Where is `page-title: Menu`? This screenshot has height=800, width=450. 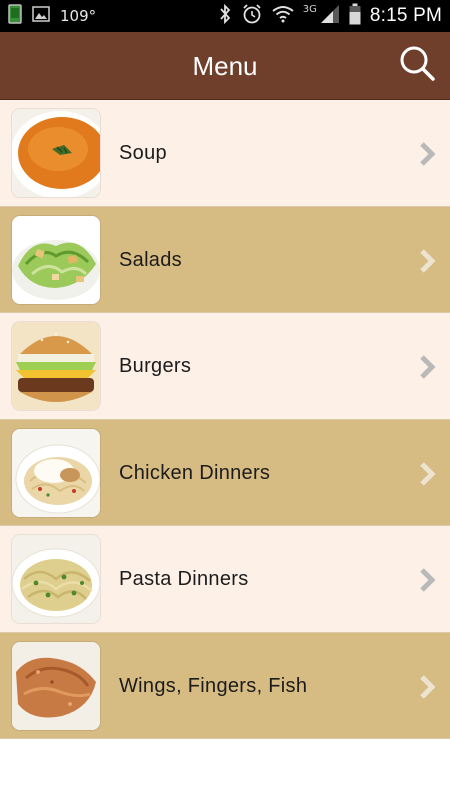 page-title: Menu is located at coordinates (225, 66).